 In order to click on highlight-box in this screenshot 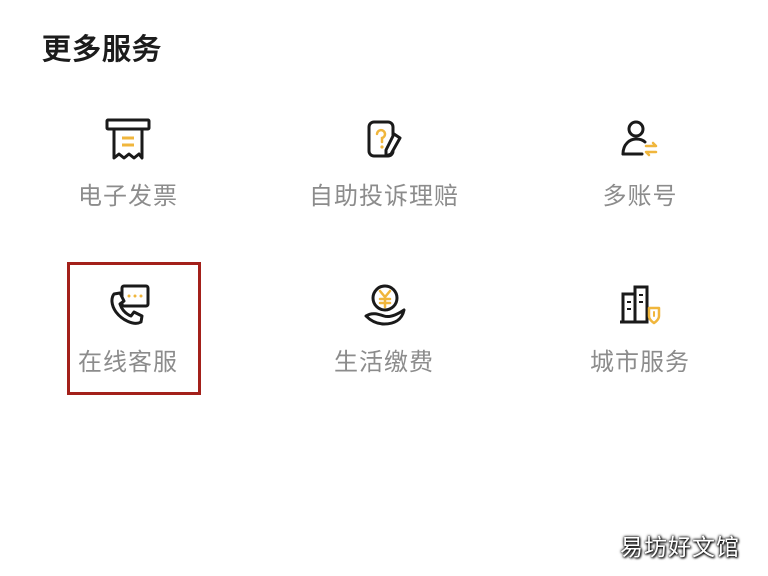, I will do `click(134, 328)`.